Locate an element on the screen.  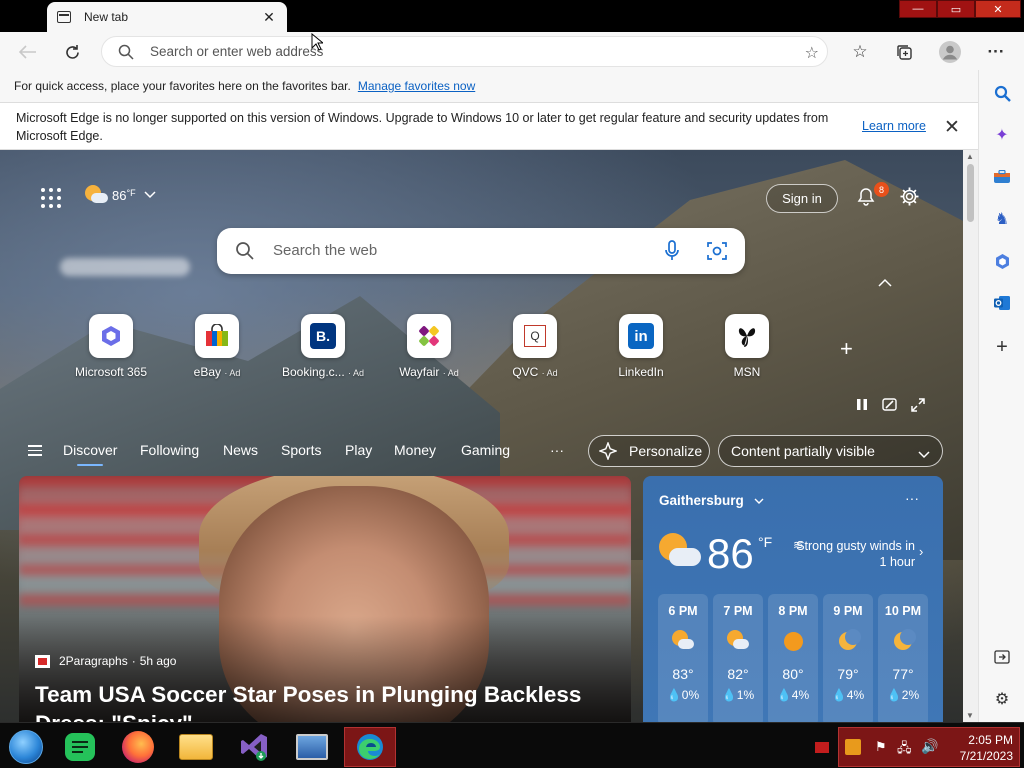
minimize-button: — is located at coordinates (918, 9).